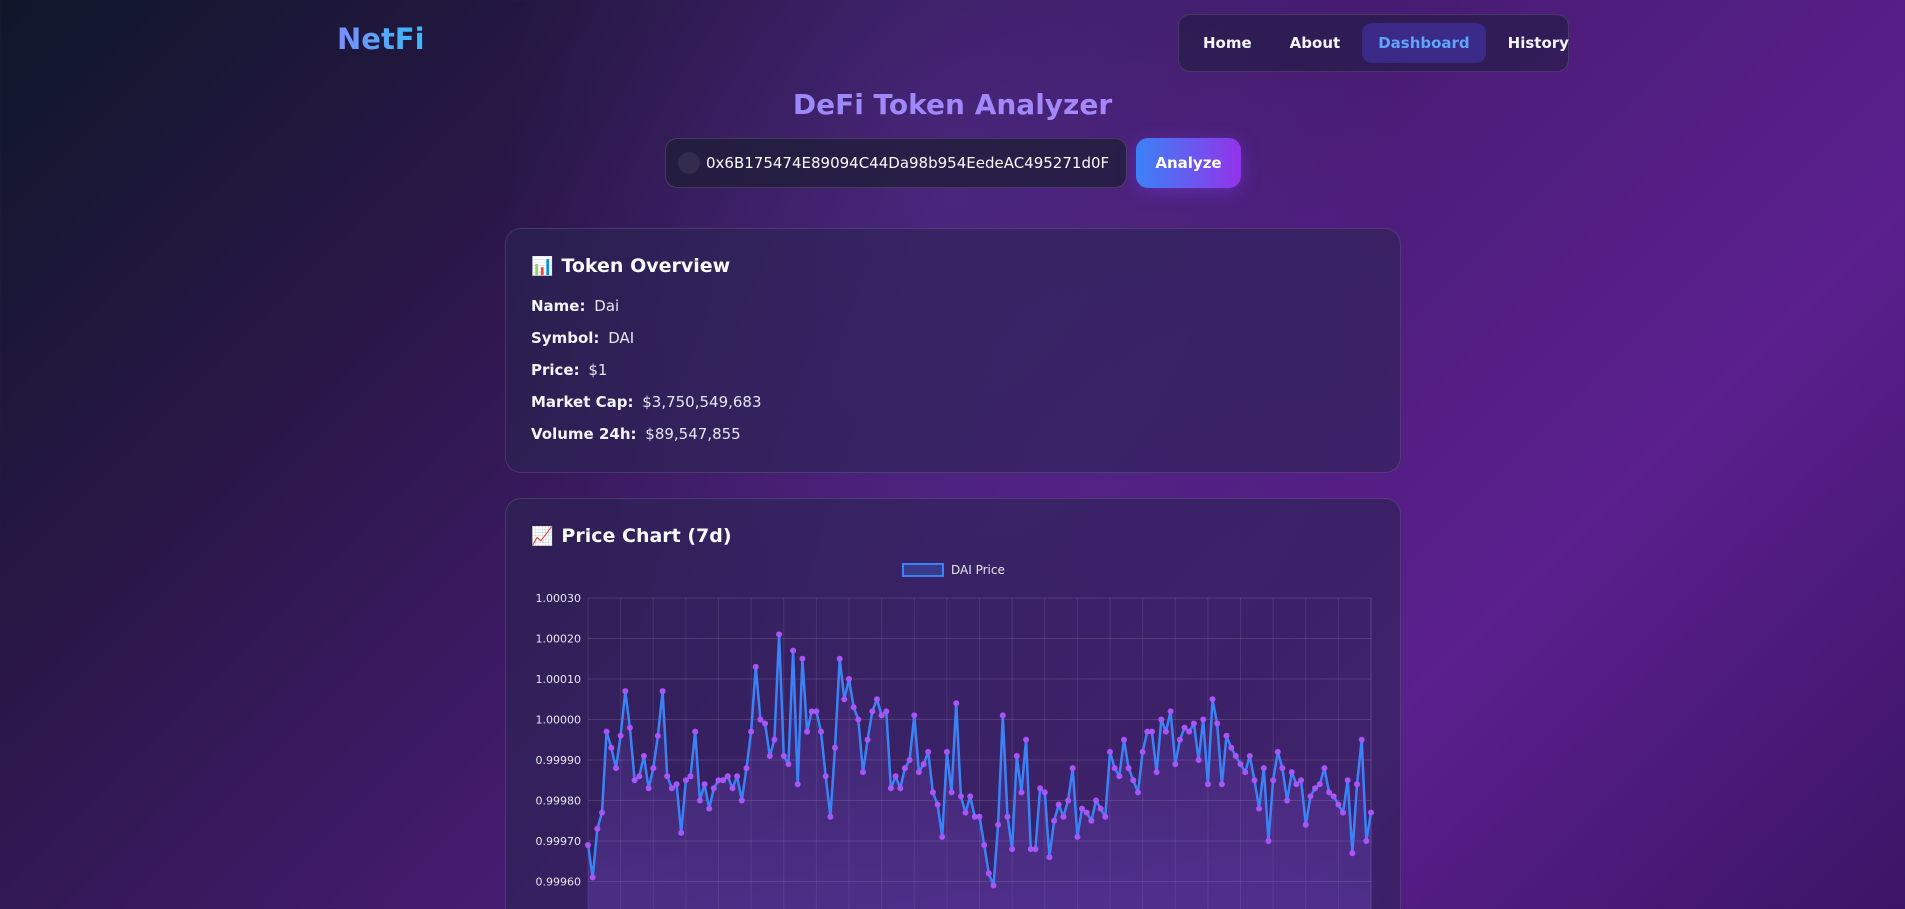 The width and height of the screenshot is (1905, 909). I want to click on overview-title-text: Token Overview, so click(646, 266).